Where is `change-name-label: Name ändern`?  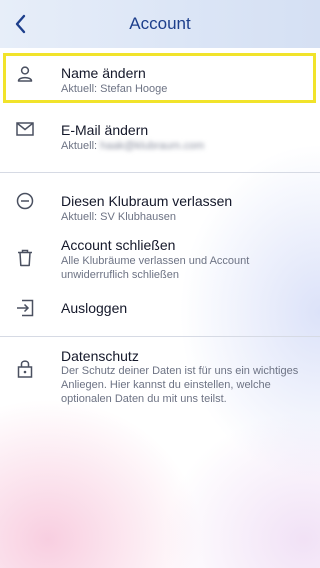 change-name-label: Name ändern is located at coordinates (103, 73).